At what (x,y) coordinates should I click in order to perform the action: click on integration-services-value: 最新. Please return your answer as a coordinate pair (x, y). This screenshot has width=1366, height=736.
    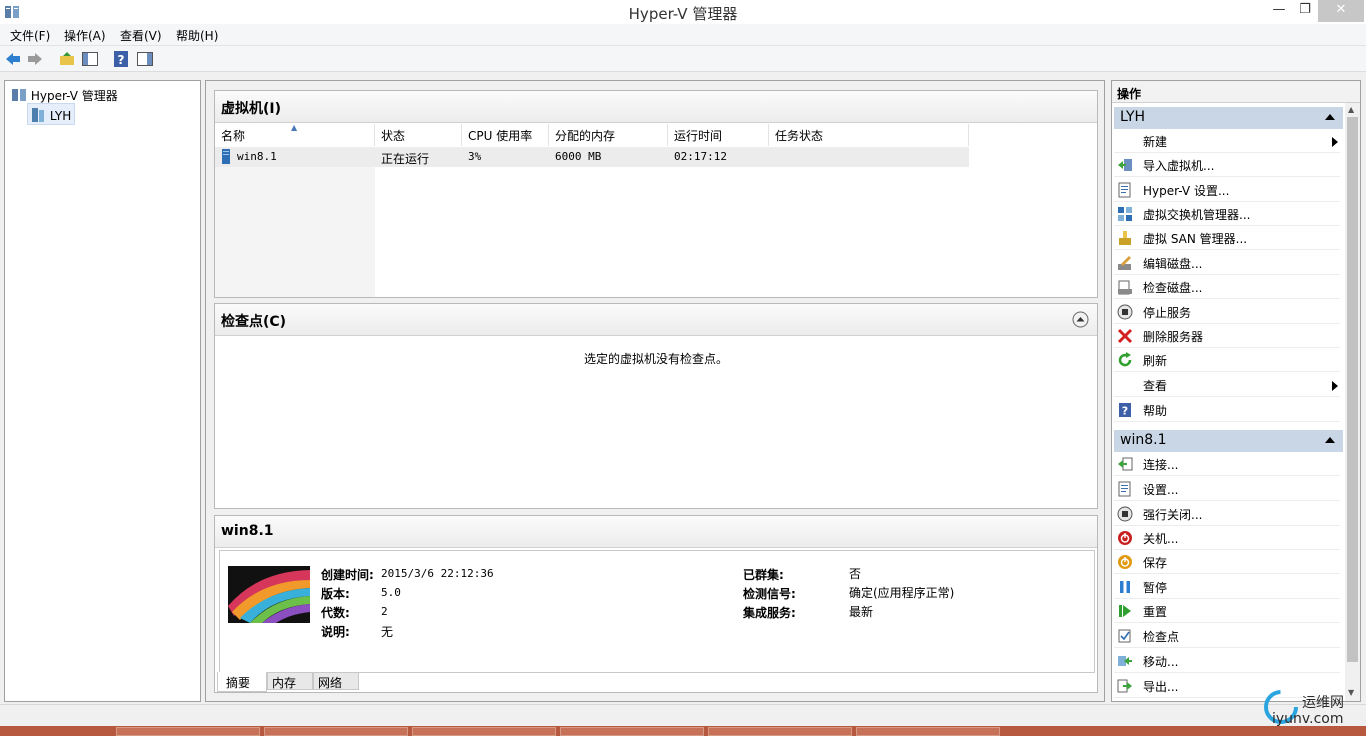
    Looking at the image, I should click on (861, 612).